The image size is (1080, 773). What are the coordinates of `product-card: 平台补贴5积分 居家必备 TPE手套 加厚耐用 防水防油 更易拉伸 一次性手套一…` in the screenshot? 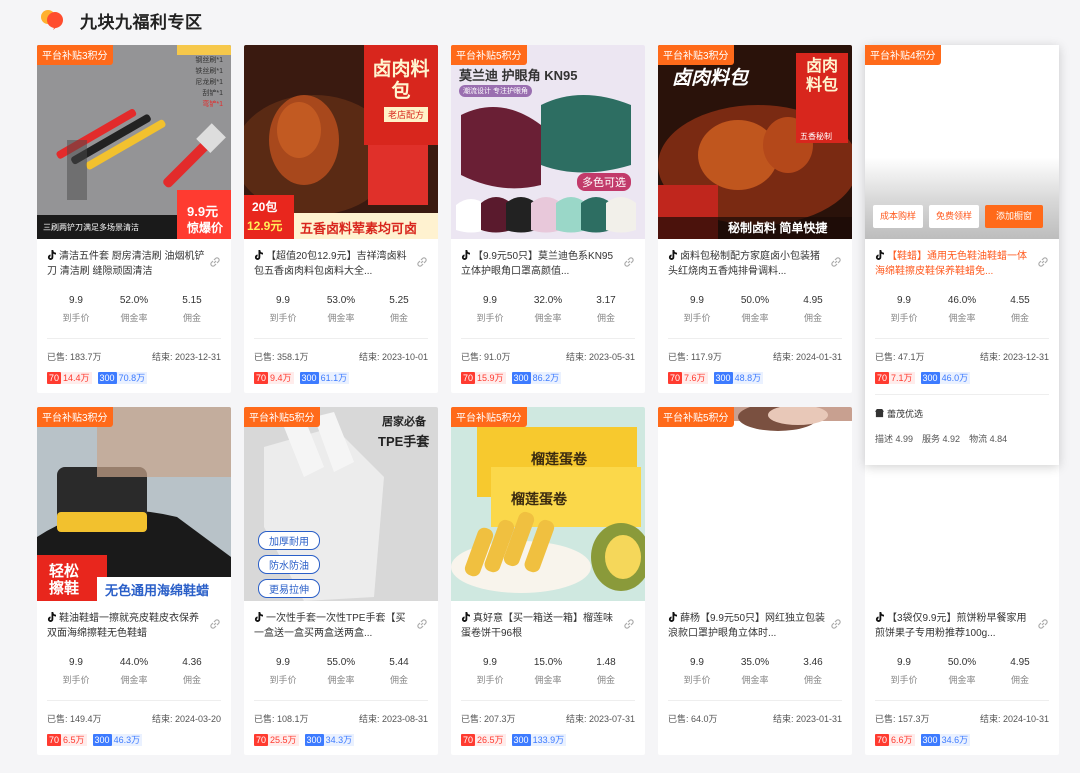 It's located at (341, 581).